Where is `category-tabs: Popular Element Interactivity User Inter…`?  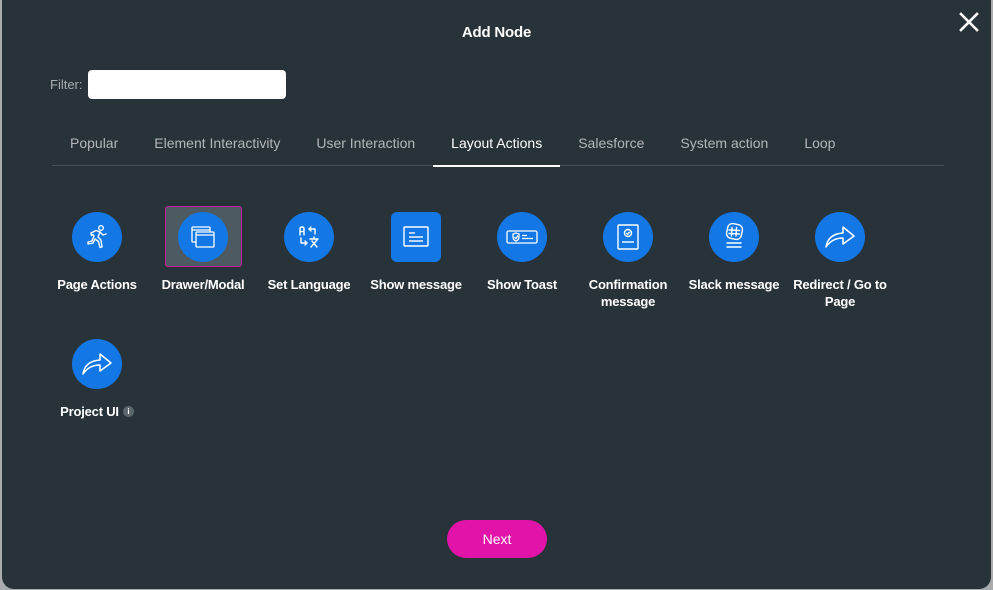
category-tabs: Popular Element Interactivity User Inter… is located at coordinates (498, 147).